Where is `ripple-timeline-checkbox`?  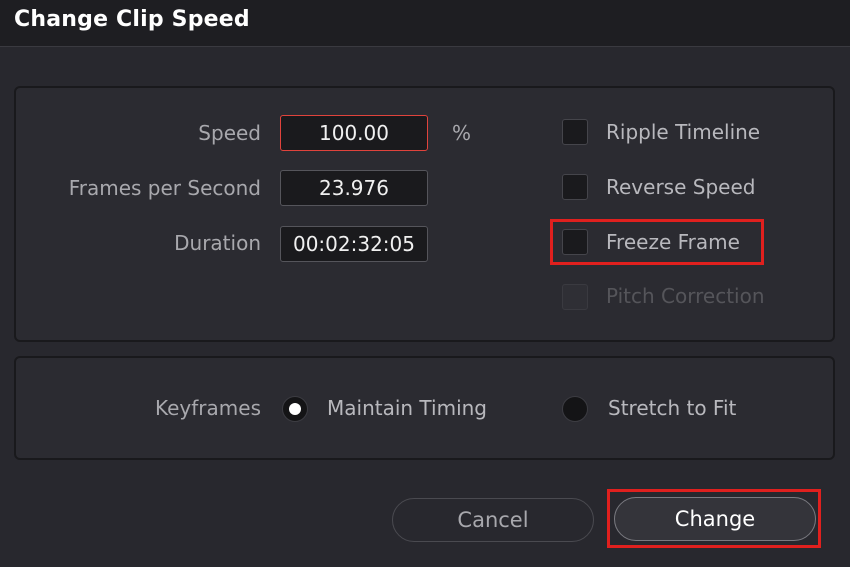 ripple-timeline-checkbox is located at coordinates (575, 132).